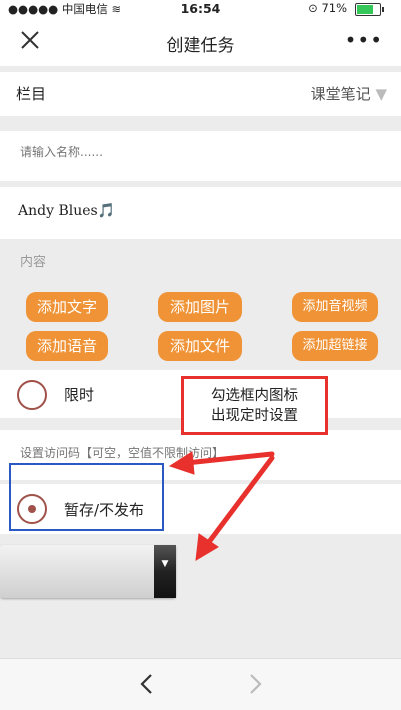 This screenshot has width=401, height=710. What do you see at coordinates (86, 497) in the screenshot?
I see `annotation-blue-box` at bounding box center [86, 497].